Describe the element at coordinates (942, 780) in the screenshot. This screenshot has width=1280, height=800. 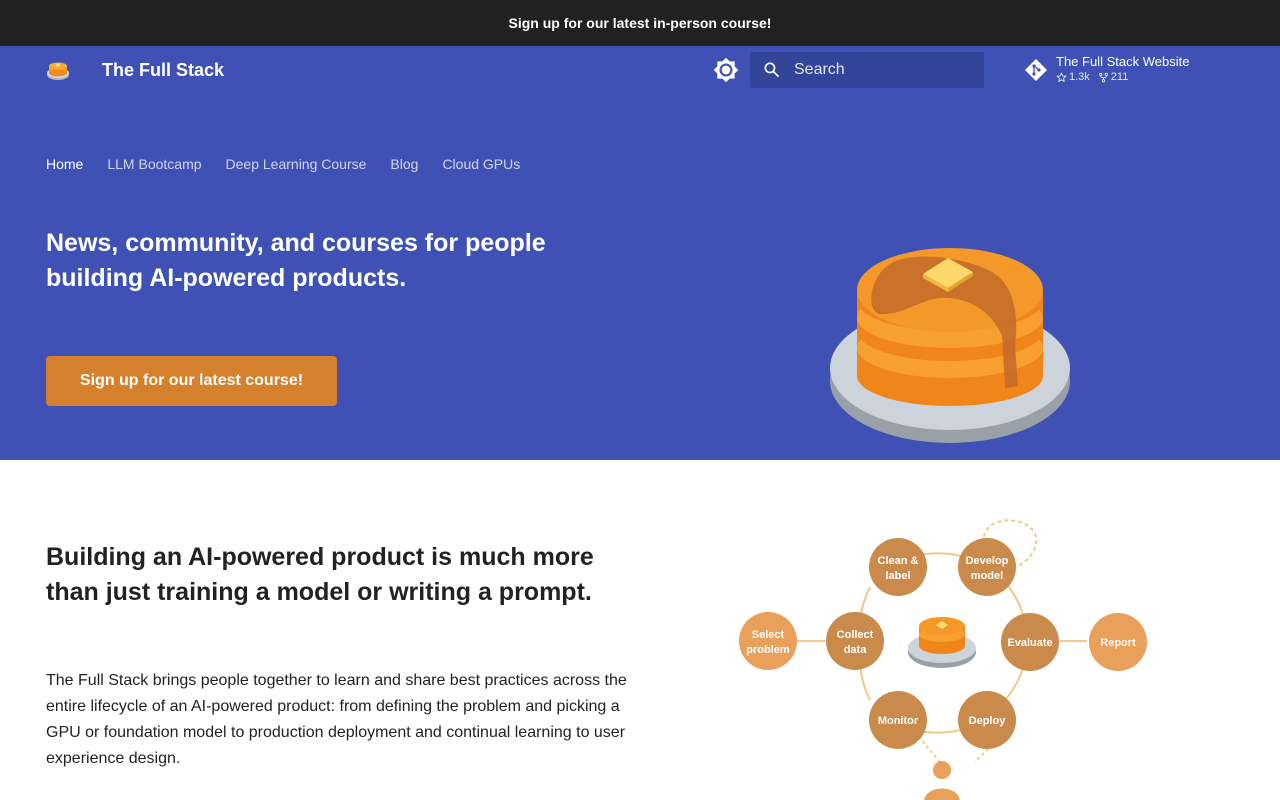
I see `user-icon` at that location.